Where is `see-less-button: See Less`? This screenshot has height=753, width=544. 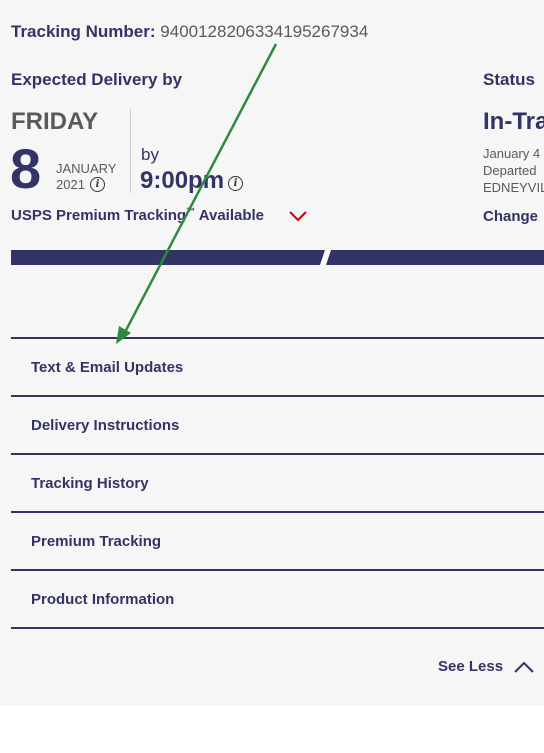 see-less-button: See Less is located at coordinates (470, 666).